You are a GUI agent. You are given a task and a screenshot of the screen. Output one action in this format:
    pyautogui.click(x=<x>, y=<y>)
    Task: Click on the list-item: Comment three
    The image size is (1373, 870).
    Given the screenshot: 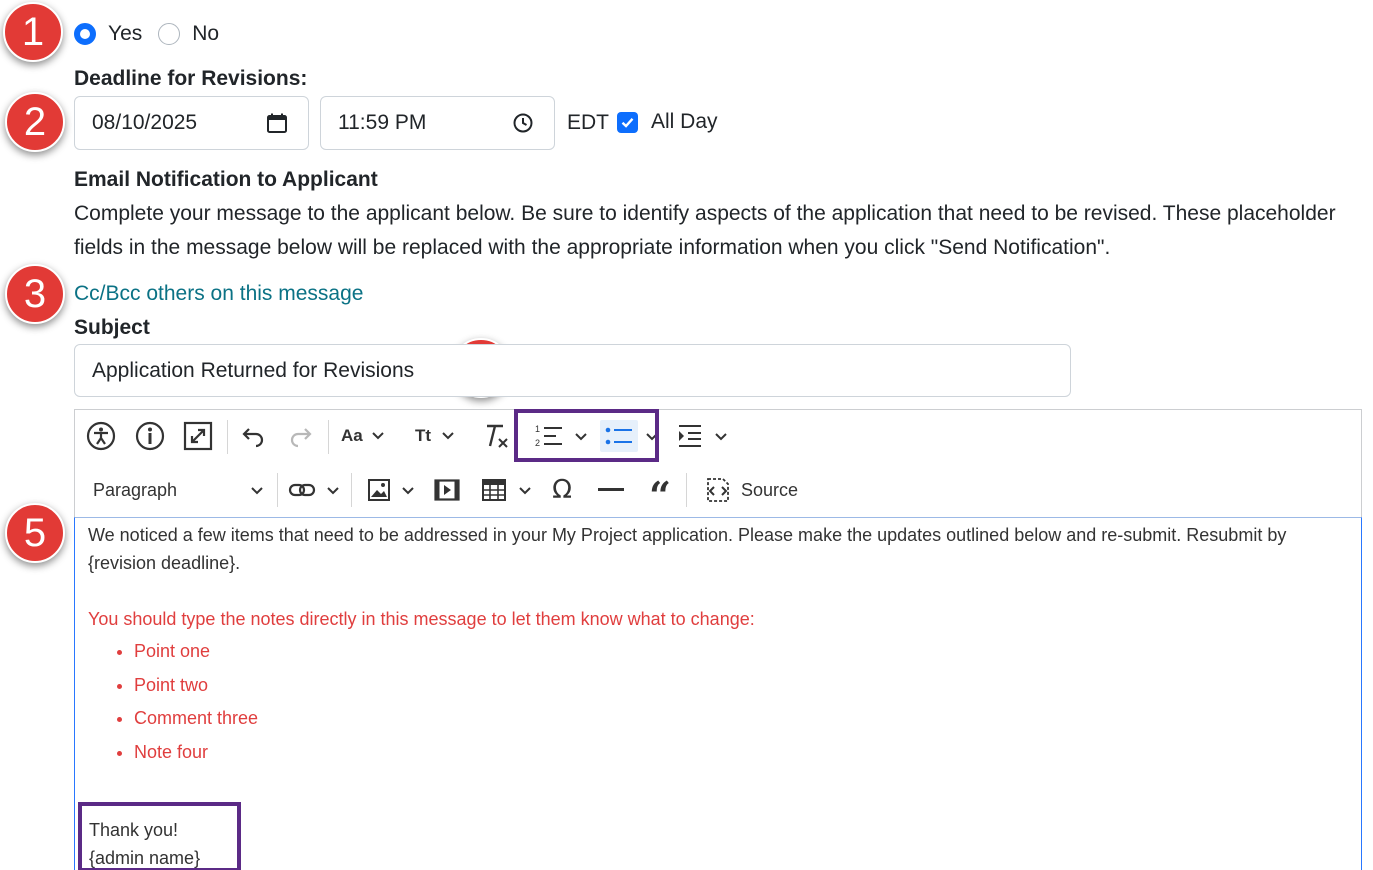 What is the action you would take?
    pyautogui.click(x=196, y=719)
    